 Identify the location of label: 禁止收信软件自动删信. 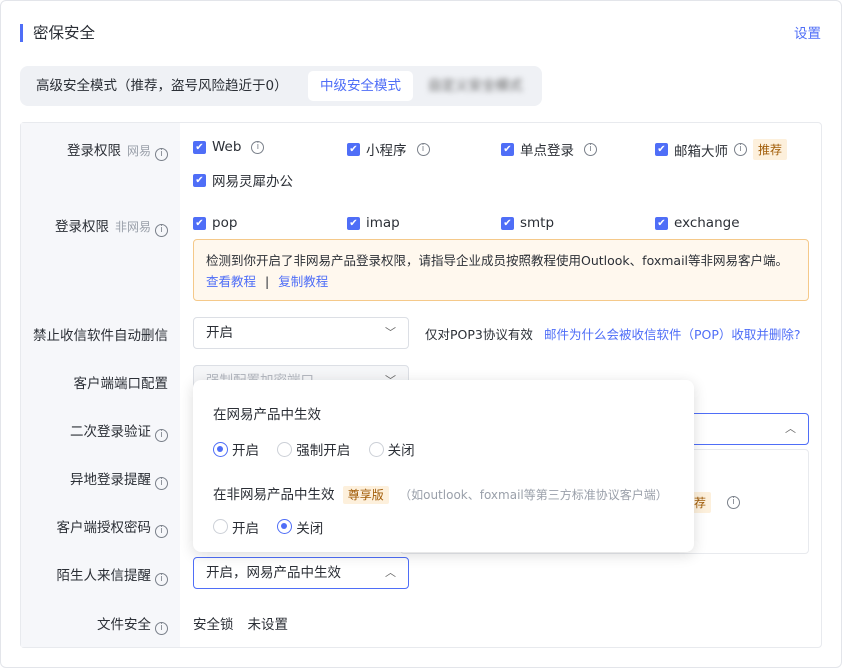
(100, 336).